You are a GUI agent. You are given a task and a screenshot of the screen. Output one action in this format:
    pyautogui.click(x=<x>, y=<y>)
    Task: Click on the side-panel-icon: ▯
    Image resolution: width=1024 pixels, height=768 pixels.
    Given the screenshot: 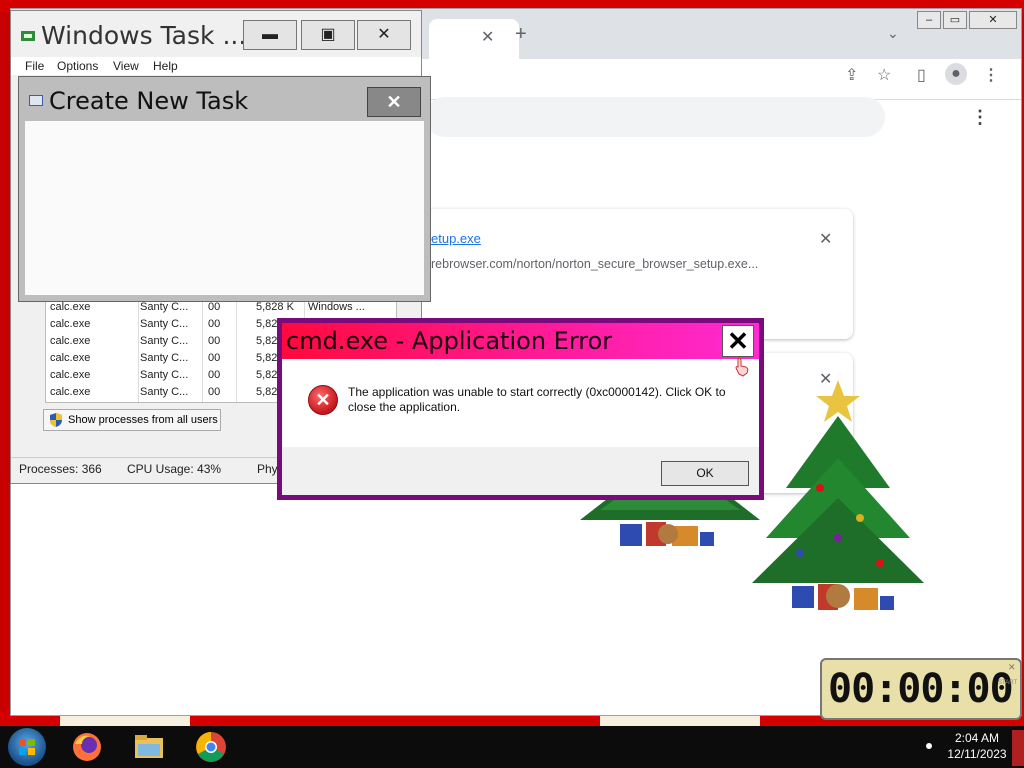 What is the action you would take?
    pyautogui.click(x=921, y=75)
    